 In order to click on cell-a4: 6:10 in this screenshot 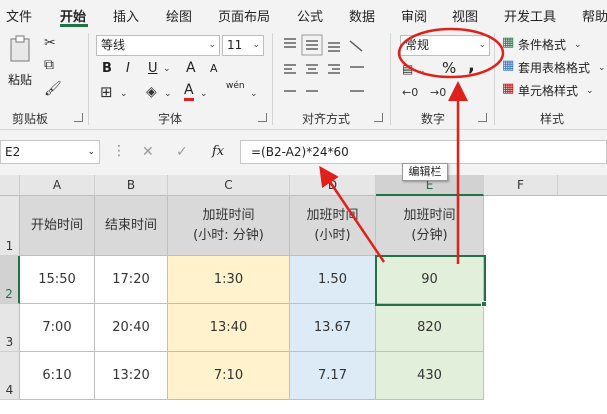, I will do `click(57, 376)`.